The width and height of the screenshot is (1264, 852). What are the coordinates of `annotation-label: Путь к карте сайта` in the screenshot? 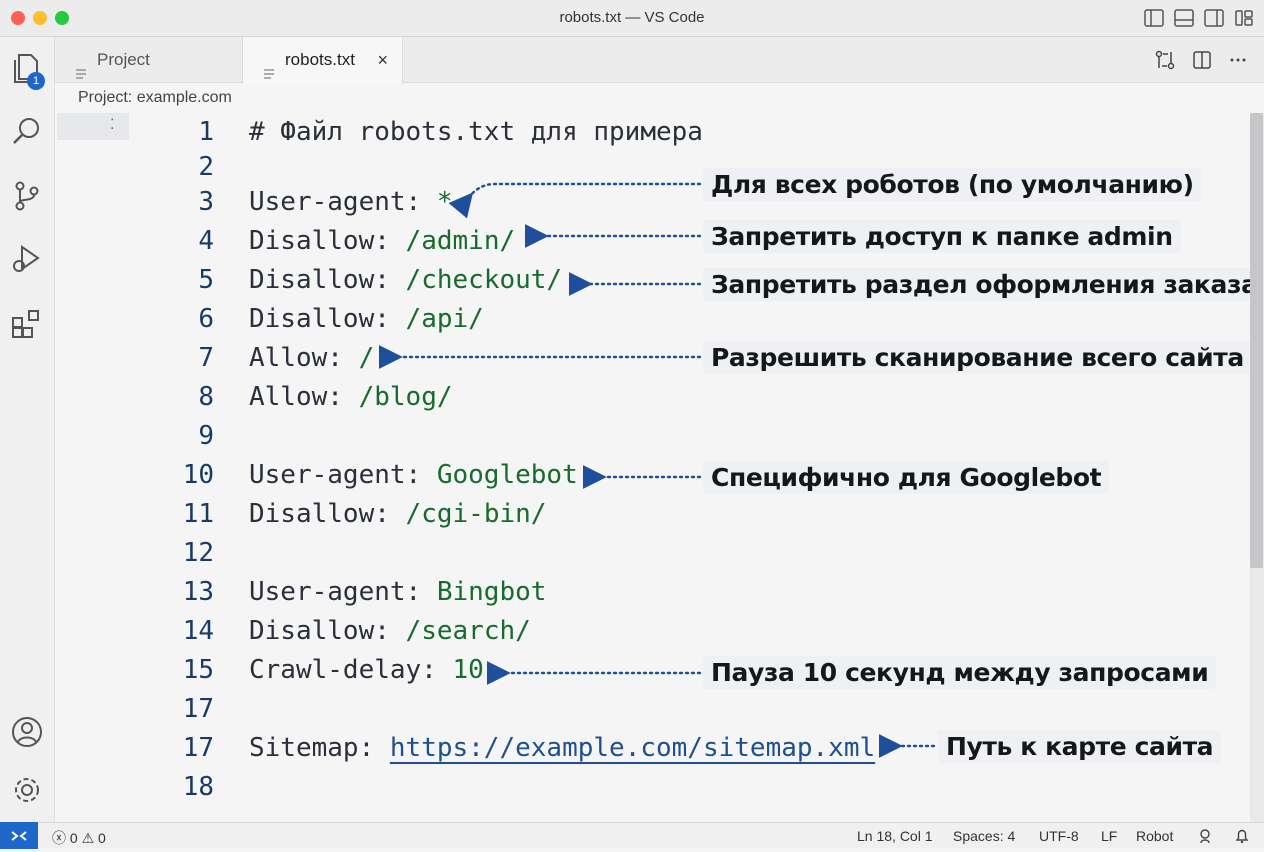 It's located at (1080, 746).